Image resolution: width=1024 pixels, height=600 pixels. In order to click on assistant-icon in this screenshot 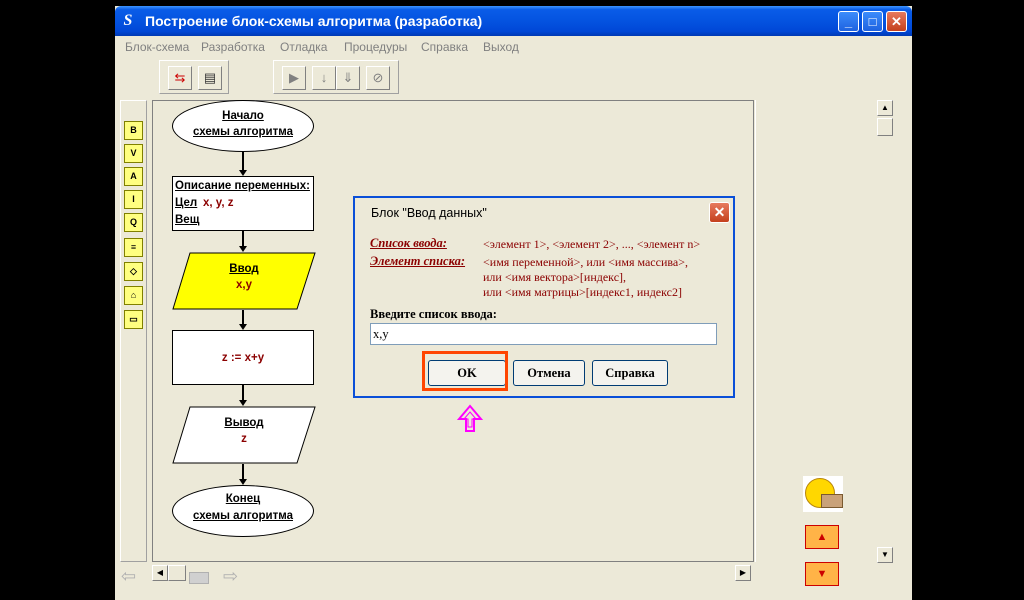, I will do `click(823, 494)`.